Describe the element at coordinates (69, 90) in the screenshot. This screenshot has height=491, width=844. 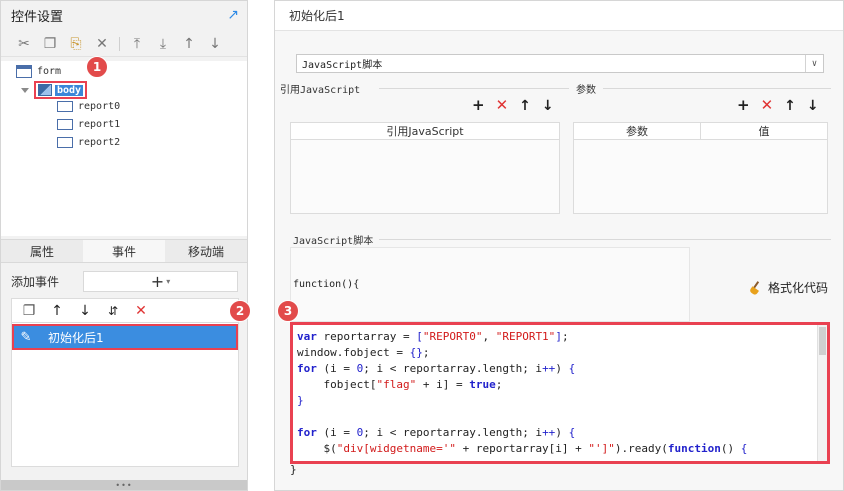
I see `tree-node-label: body` at that location.